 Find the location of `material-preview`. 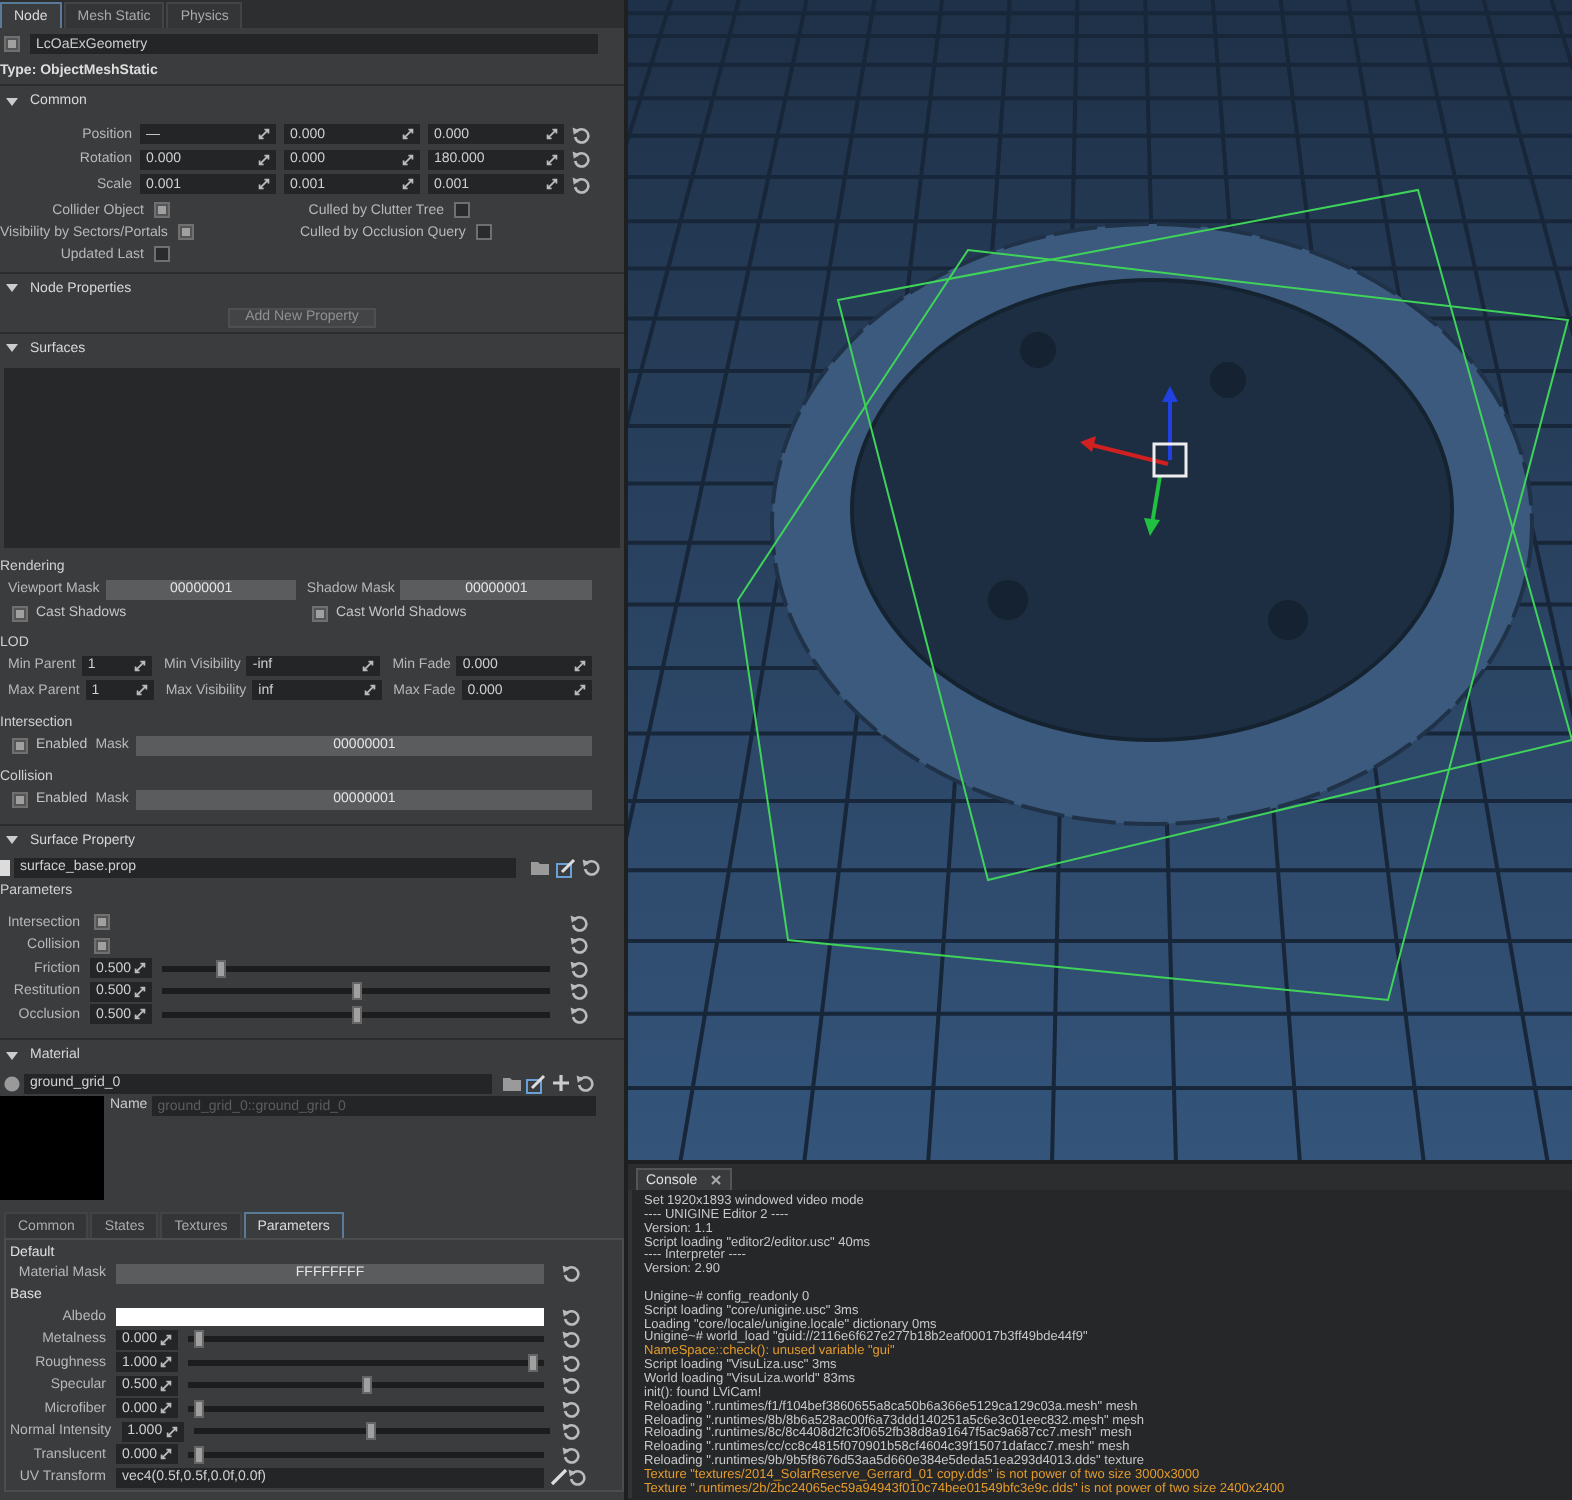

material-preview is located at coordinates (52, 1148).